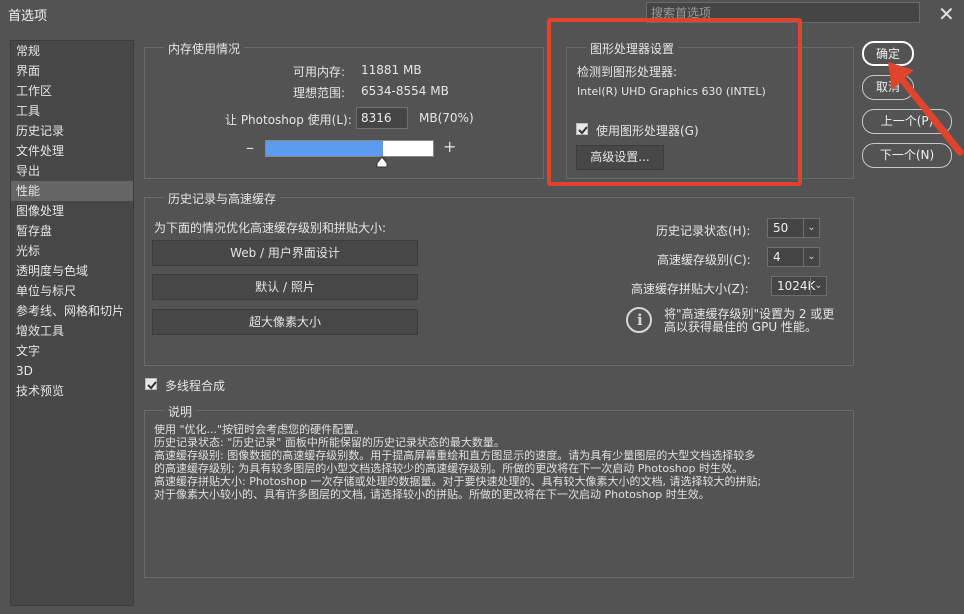  I want to click on default-photos-button: 默认 / 照片, so click(285, 287).